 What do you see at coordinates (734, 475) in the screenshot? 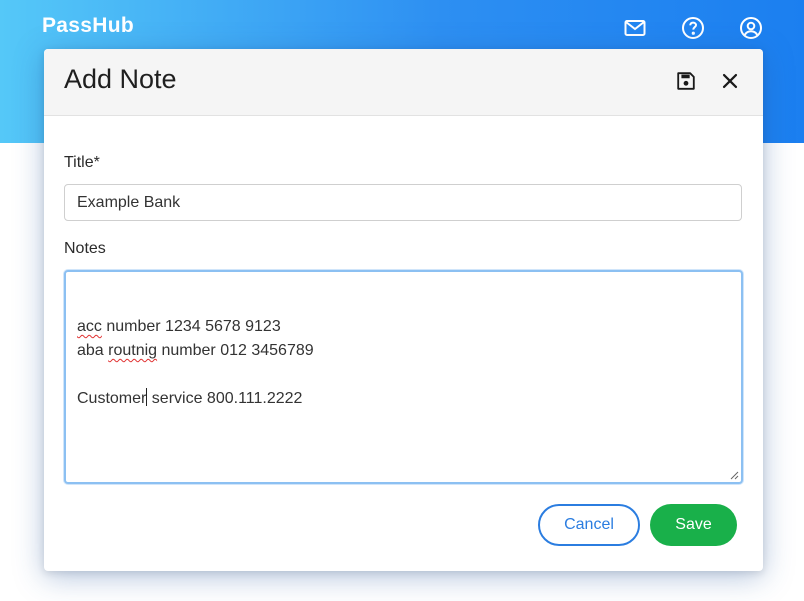
I see `resize-grip-icon` at bounding box center [734, 475].